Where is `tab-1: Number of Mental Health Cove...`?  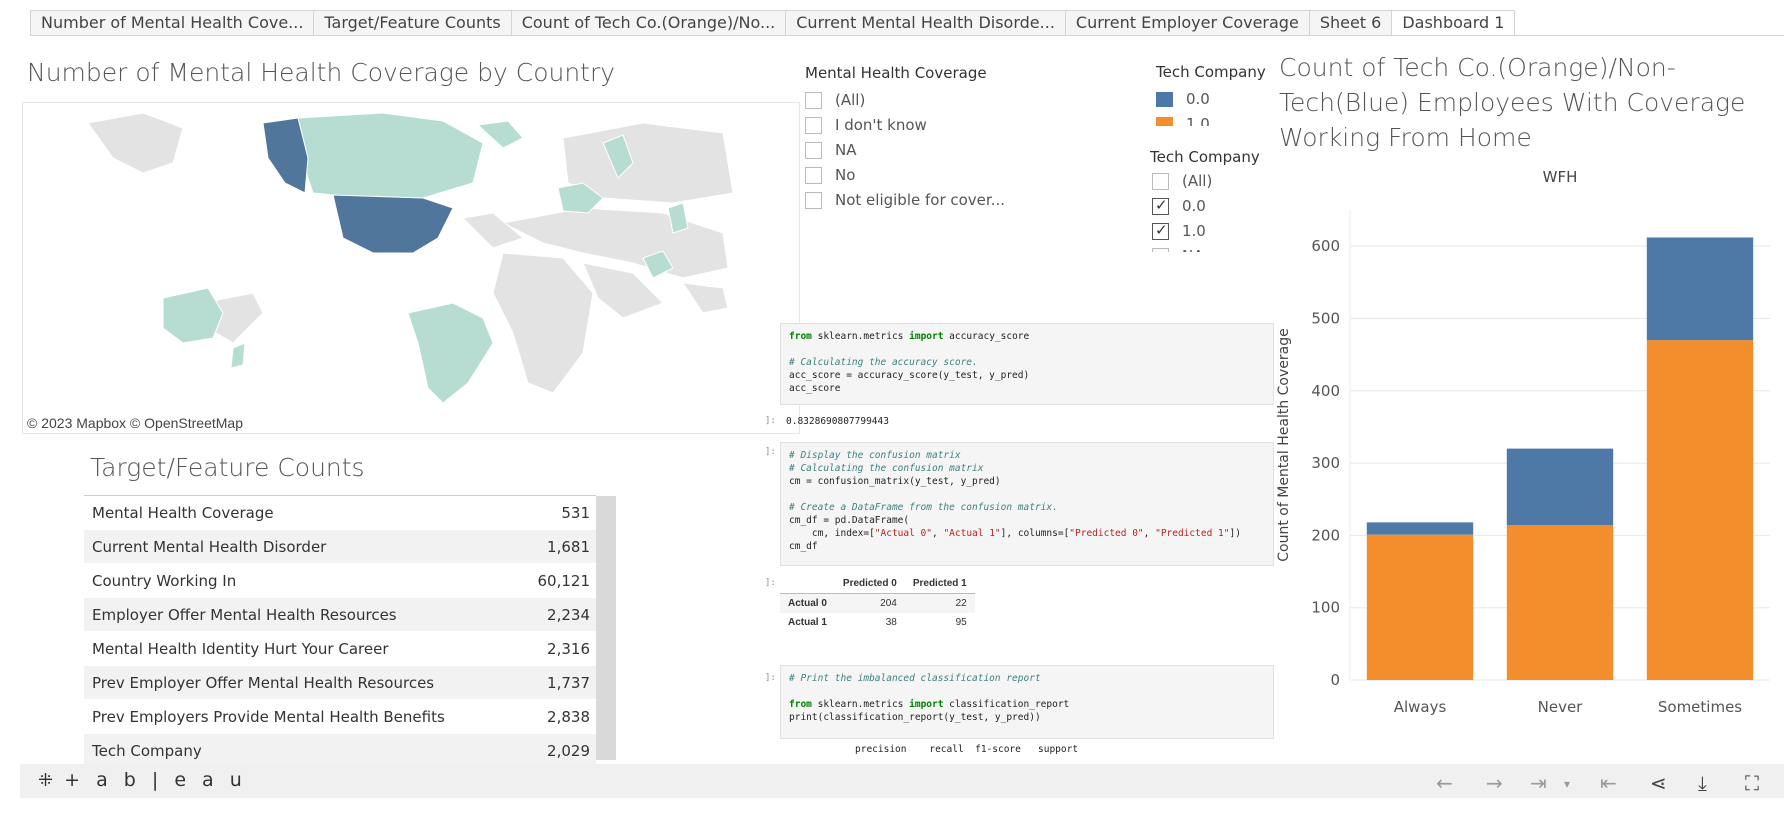 tab-1: Number of Mental Health Cove... is located at coordinates (172, 23).